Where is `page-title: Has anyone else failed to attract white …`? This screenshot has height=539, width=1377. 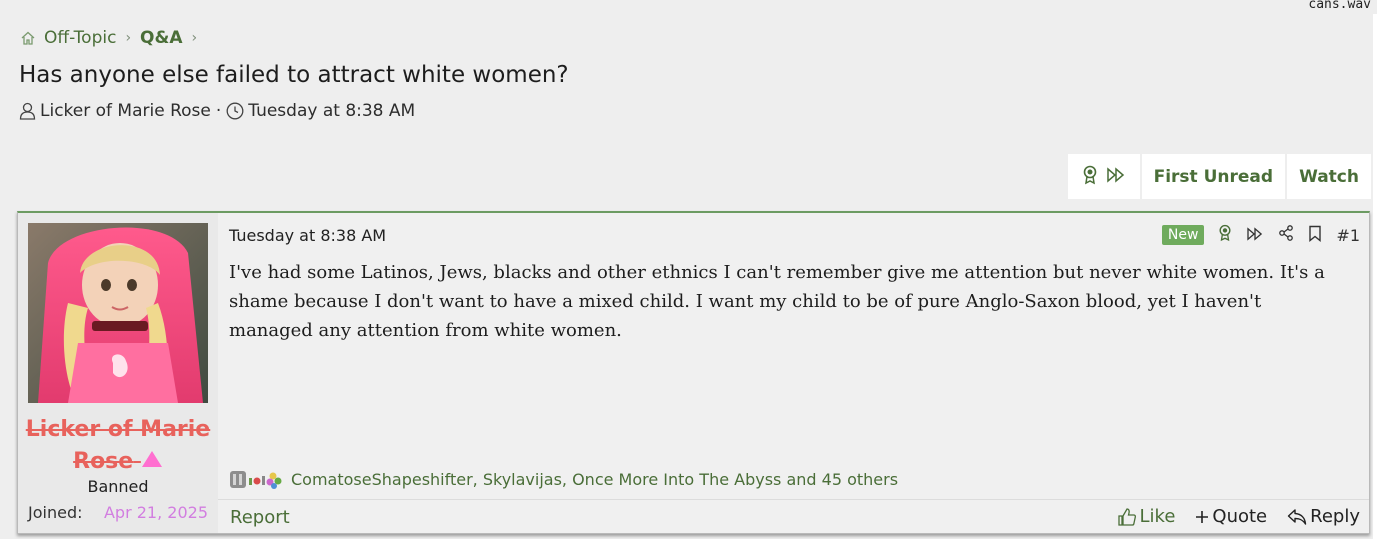 page-title: Has anyone else failed to attract white … is located at coordinates (294, 75).